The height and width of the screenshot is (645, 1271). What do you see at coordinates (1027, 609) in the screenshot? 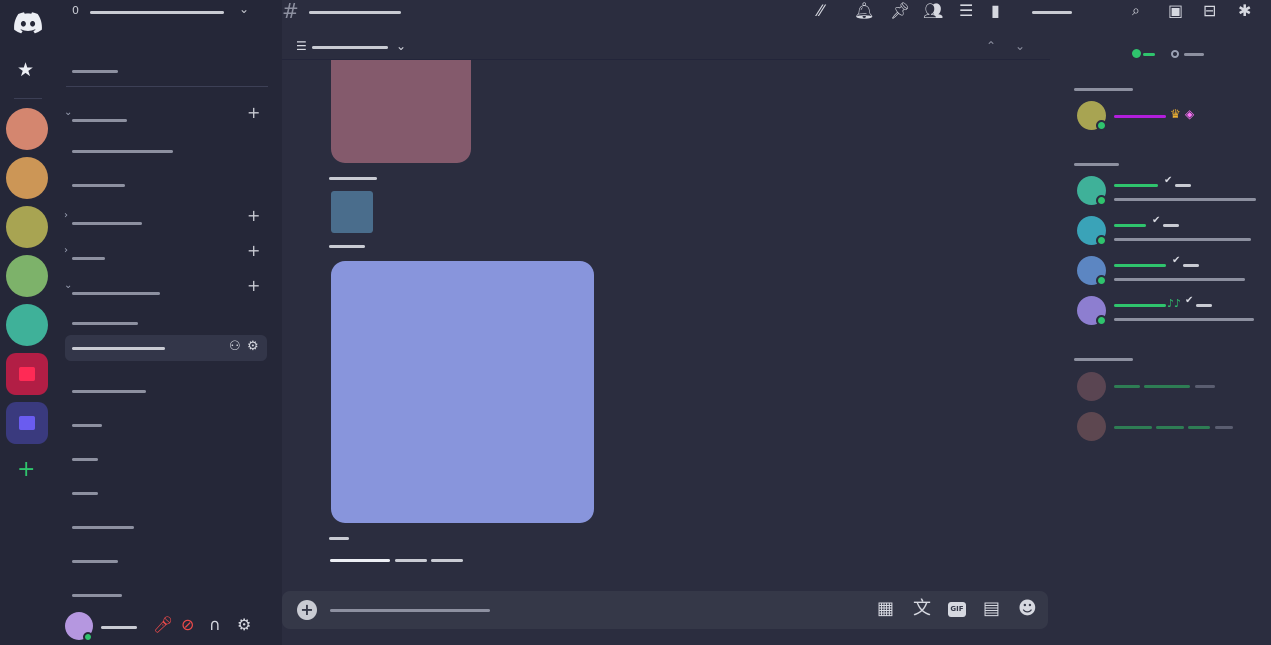
I see `emoji-icon: ☻` at bounding box center [1027, 609].